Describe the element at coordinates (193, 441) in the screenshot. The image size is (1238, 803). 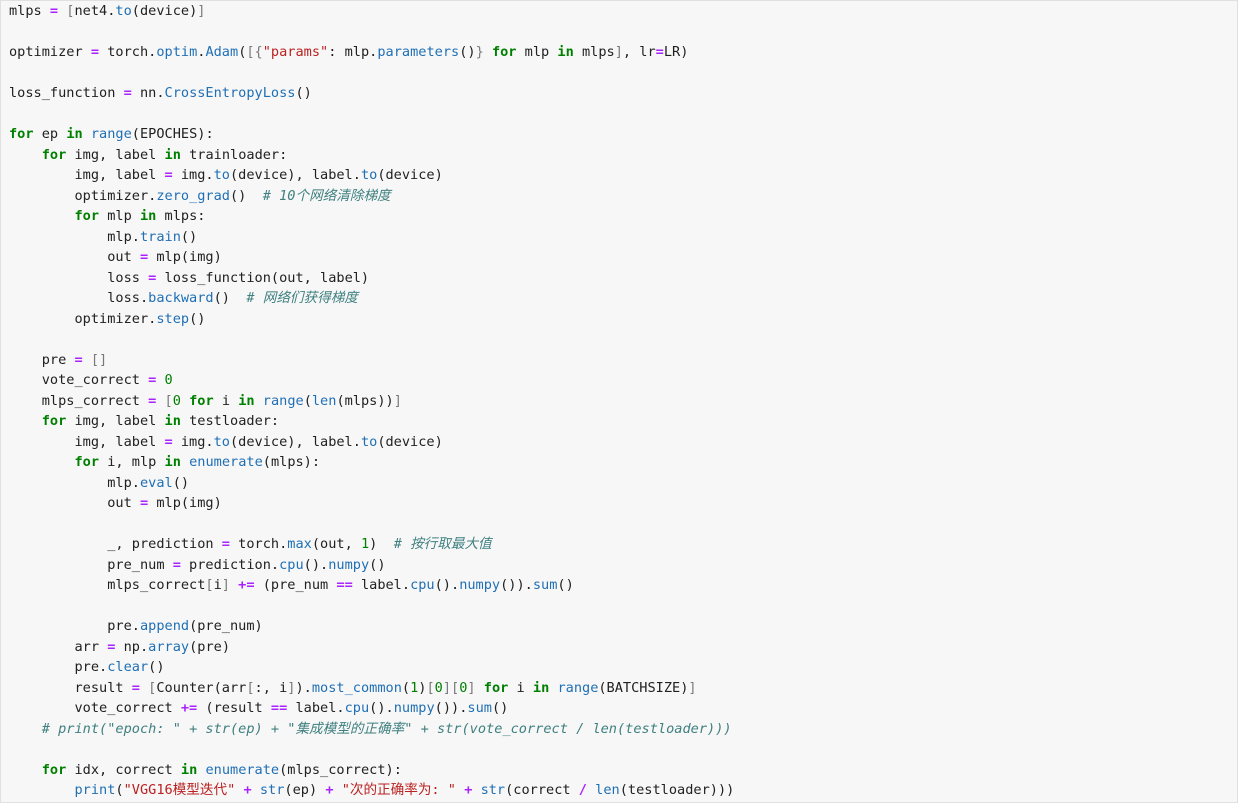
I see `code-token: img.` at that location.